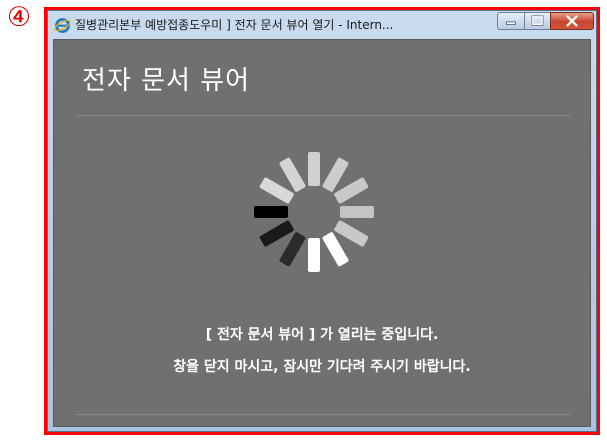  Describe the element at coordinates (322, 367) in the screenshot. I see `wait-message: 창을 닫지 마시고, 잠시만 기다려 주시기 바랍니다.` at that location.